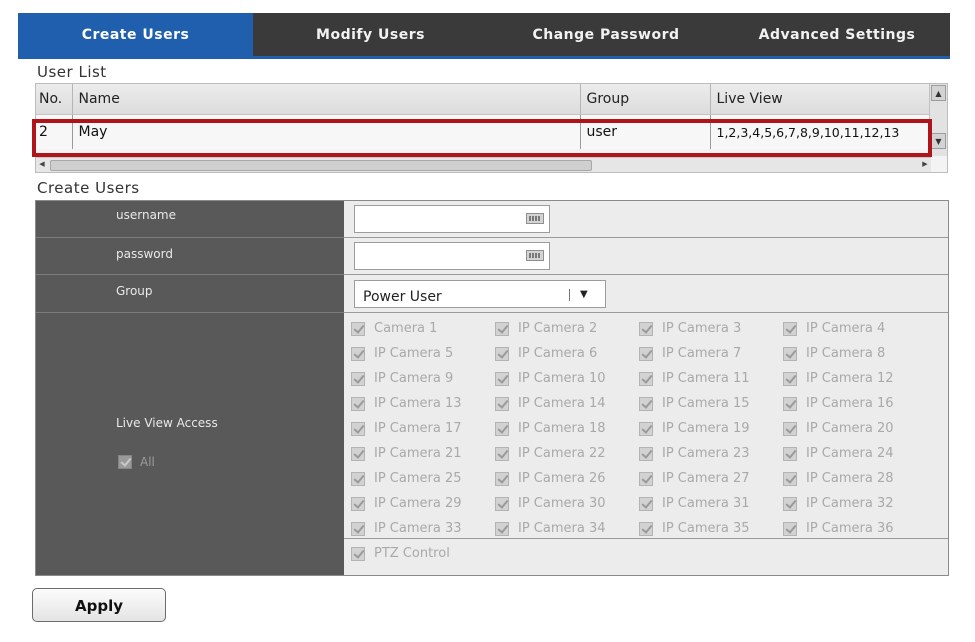  What do you see at coordinates (702, 328) in the screenshot?
I see `camera-label: IP Camera 3` at bounding box center [702, 328].